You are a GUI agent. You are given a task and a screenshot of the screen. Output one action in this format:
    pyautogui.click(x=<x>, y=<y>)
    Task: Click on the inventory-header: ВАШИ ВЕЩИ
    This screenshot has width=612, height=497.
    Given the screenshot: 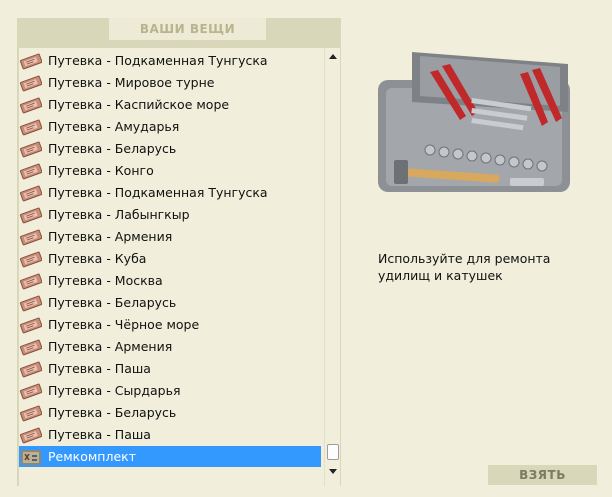 What is the action you would take?
    pyautogui.click(x=187, y=29)
    